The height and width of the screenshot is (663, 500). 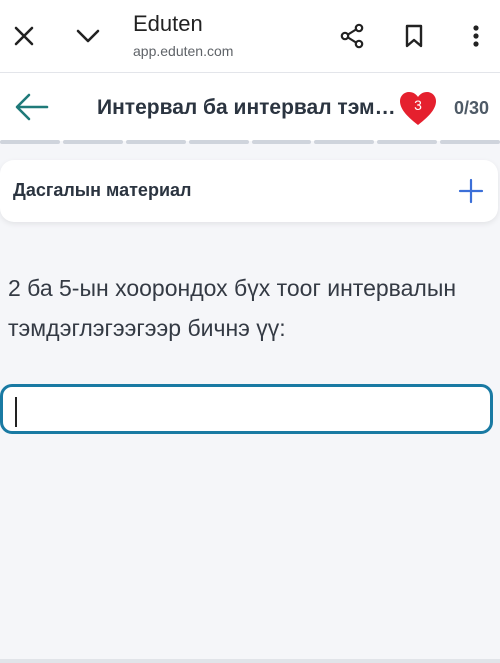 I want to click on progress-counter: 0/30, so click(x=472, y=108).